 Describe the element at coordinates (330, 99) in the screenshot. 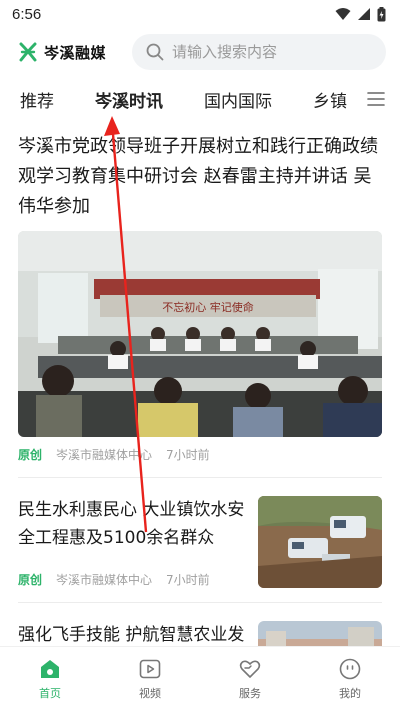

I see `tab-towns: 乡镇` at that location.